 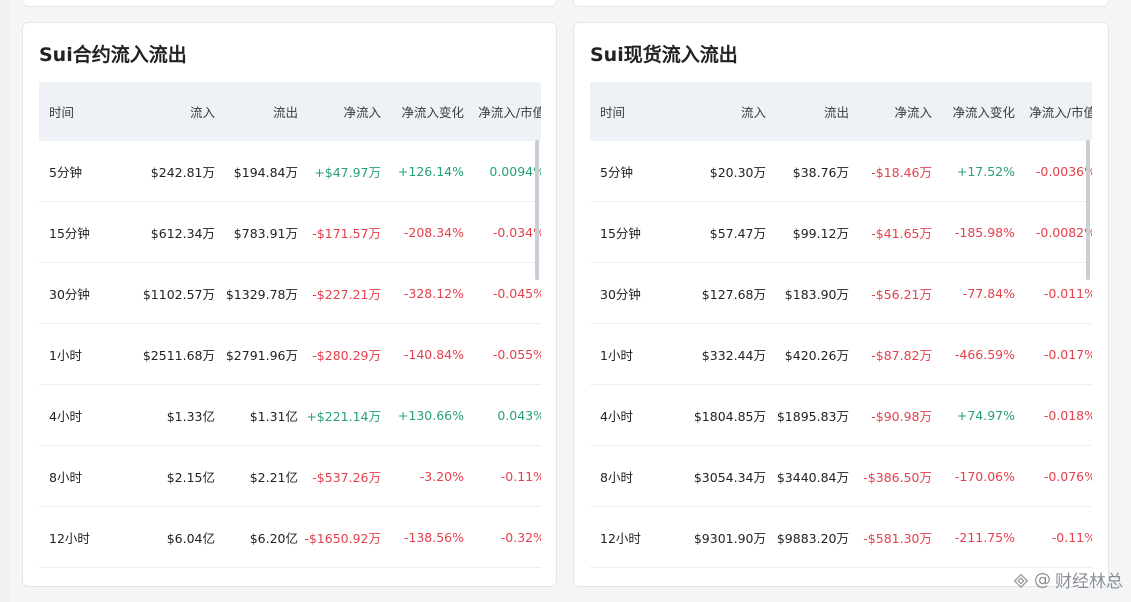 I want to click on row-inflow: $6.04亿, so click(x=167, y=537).